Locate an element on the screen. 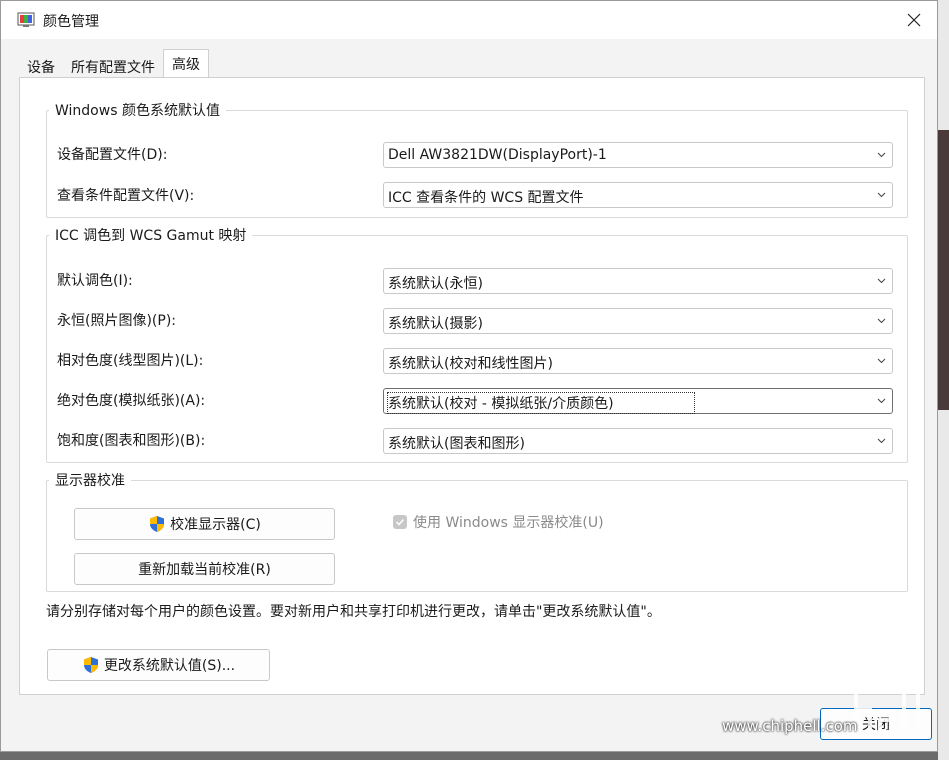  use-windows-calibration-label: 使用 Windows 显示器校准(U) is located at coordinates (508, 523).